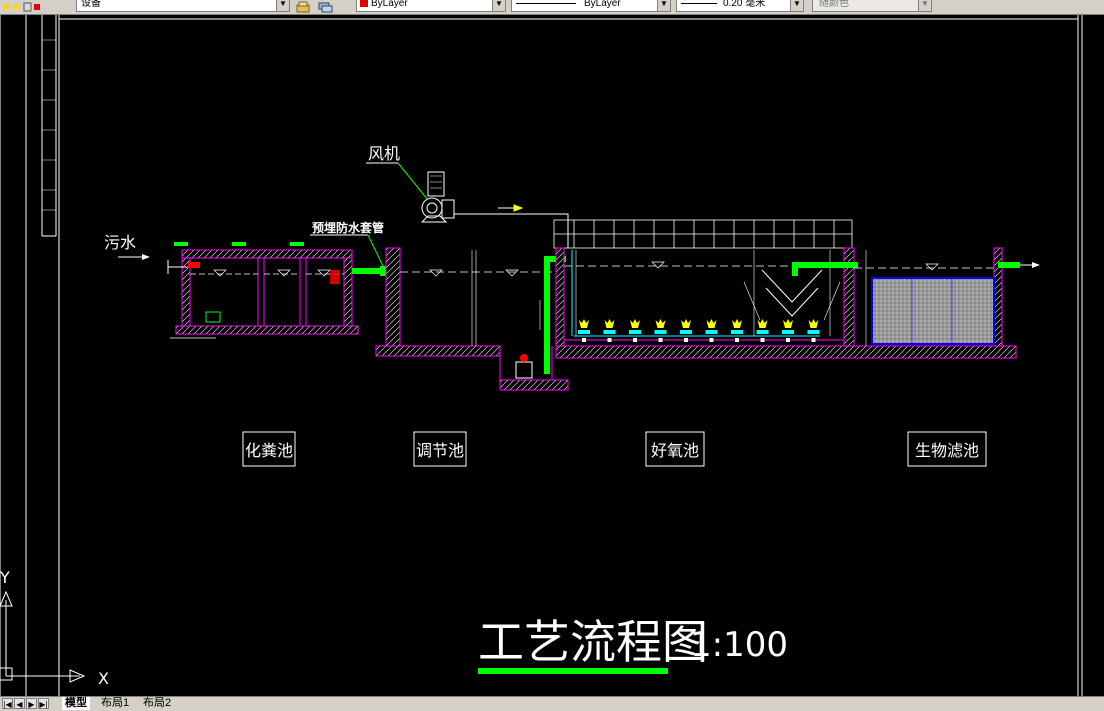  Describe the element at coordinates (472, 319) in the screenshot. I see `equalization-tank` at that location.